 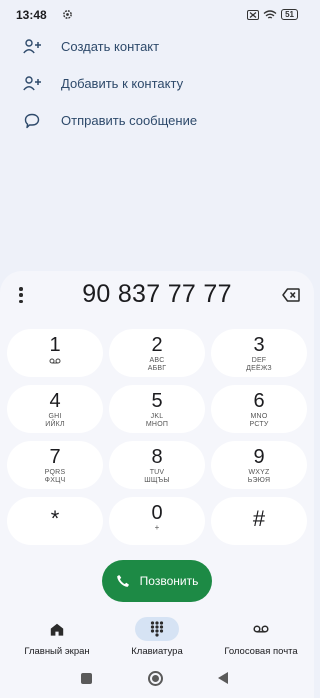 I want to click on nav-voicemail-label: Голосовая почта, so click(x=261, y=651).